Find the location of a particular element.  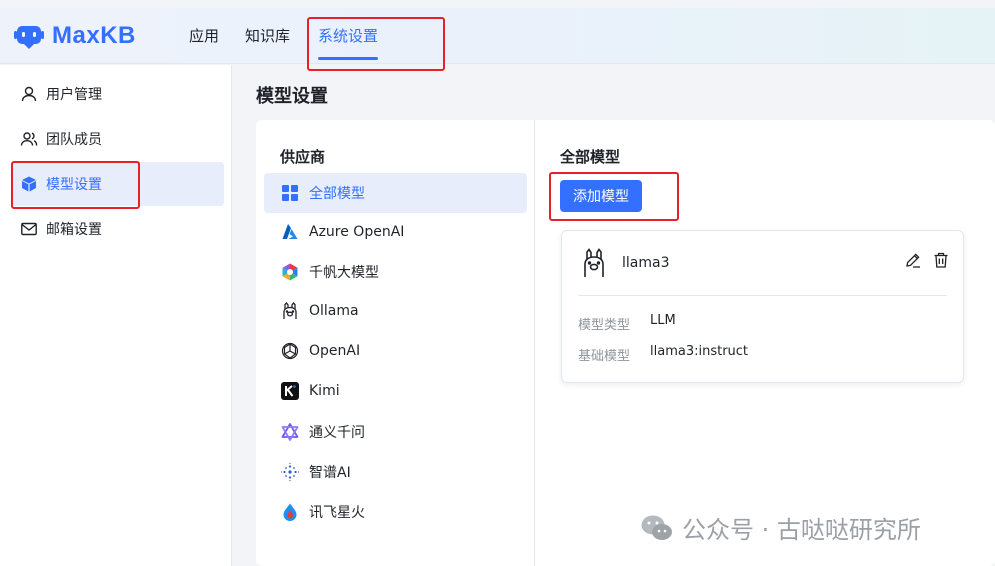

watermark: 公众号 · 古哒哒研究所 is located at coordinates (780, 527).